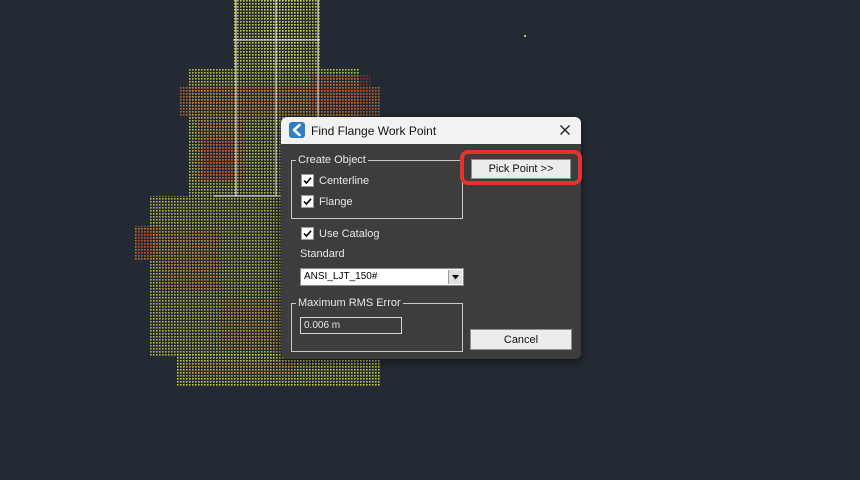 This screenshot has height=480, width=860. What do you see at coordinates (565, 130) in the screenshot?
I see `close-icon` at bounding box center [565, 130].